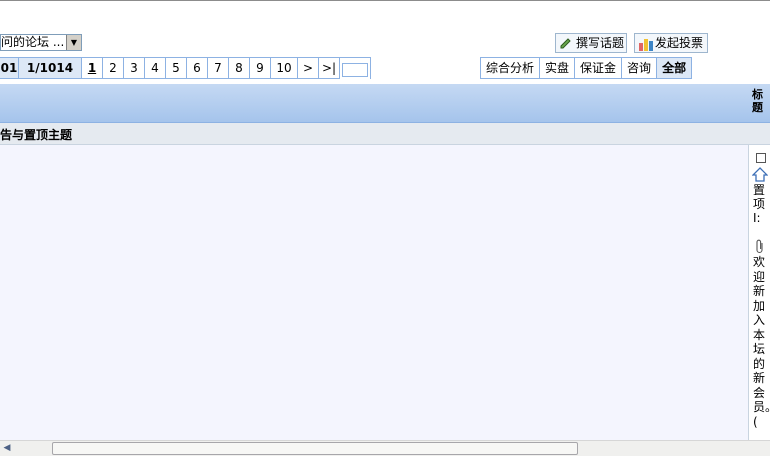 This screenshot has width=770, height=456. What do you see at coordinates (511, 68) in the screenshot?
I see `tab-analysis: 综合分析` at bounding box center [511, 68].